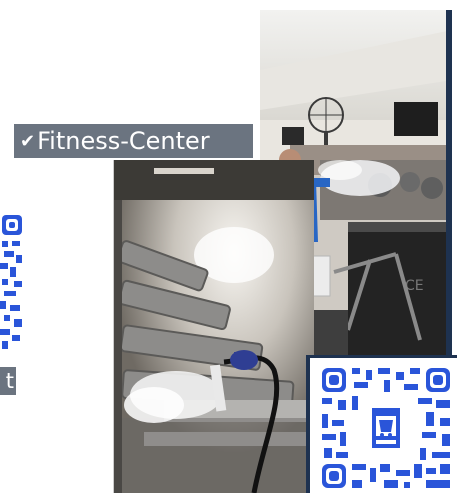 The image size is (463, 493). What do you see at coordinates (334, 380) in the screenshot?
I see `qr-finder-top-left` at bounding box center [334, 380].